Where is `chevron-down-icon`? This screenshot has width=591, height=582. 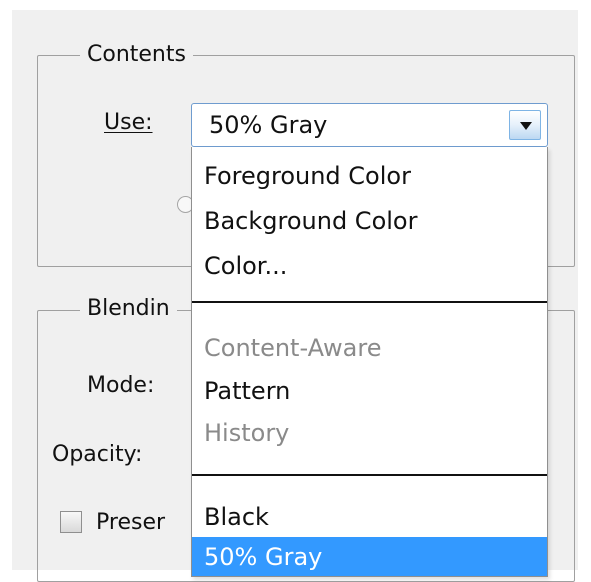 chevron-down-icon is located at coordinates (526, 126).